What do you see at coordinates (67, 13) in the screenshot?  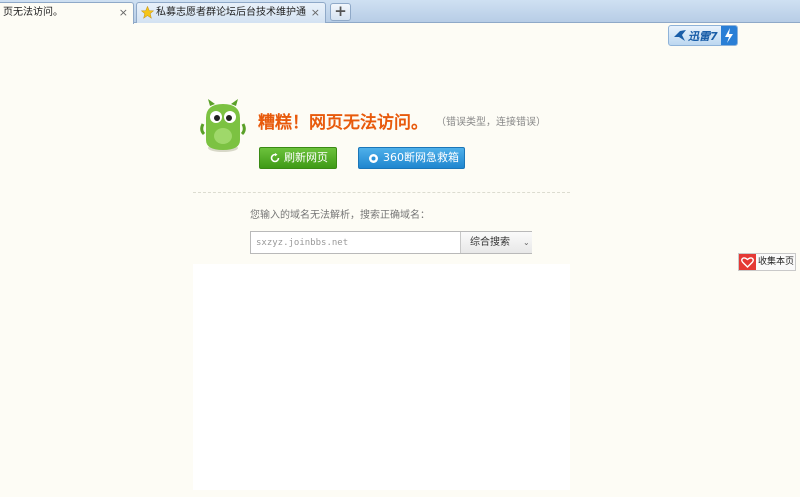 I see `tab-active: 页无法访问。 ×` at bounding box center [67, 13].